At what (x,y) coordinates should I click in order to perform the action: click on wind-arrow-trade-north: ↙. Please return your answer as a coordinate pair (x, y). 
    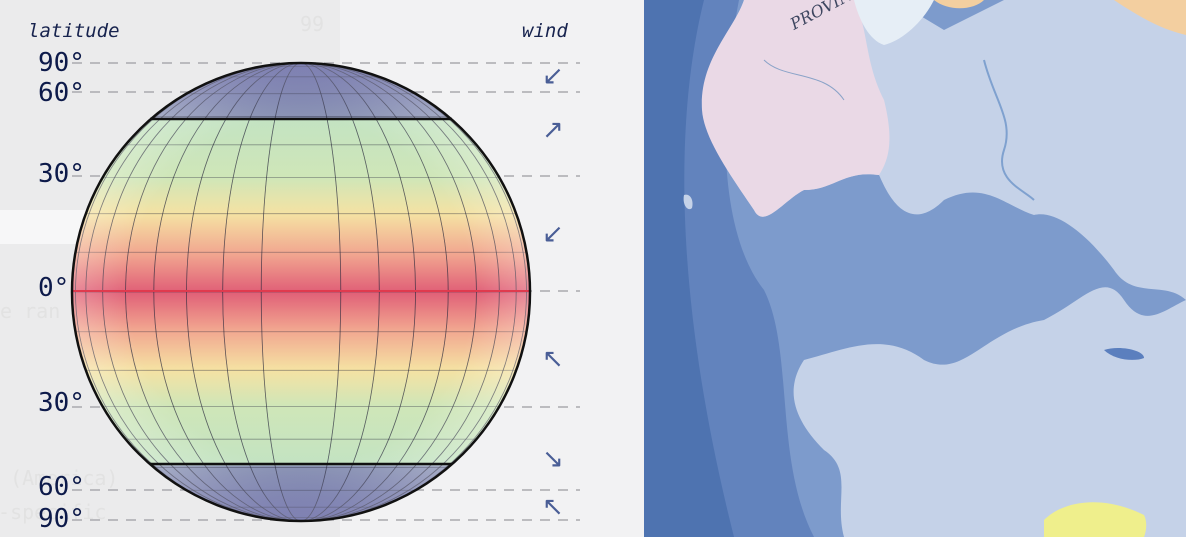
    Looking at the image, I should click on (553, 234).